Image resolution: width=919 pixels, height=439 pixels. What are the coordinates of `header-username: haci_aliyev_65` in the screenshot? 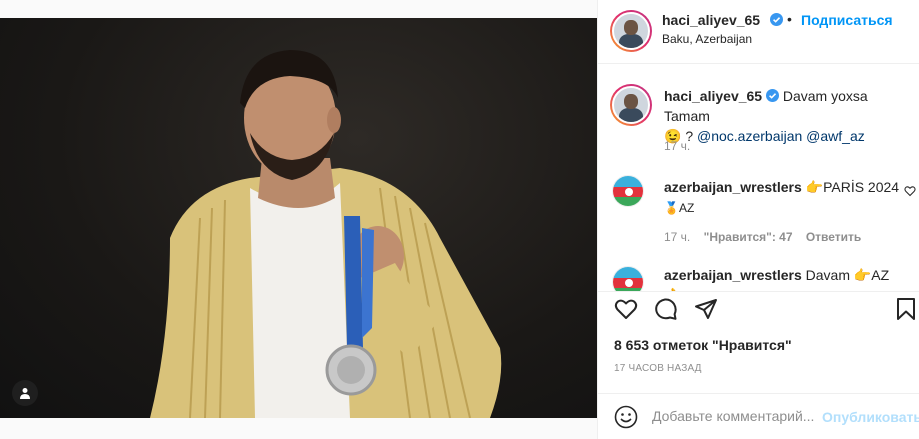 It's located at (711, 20).